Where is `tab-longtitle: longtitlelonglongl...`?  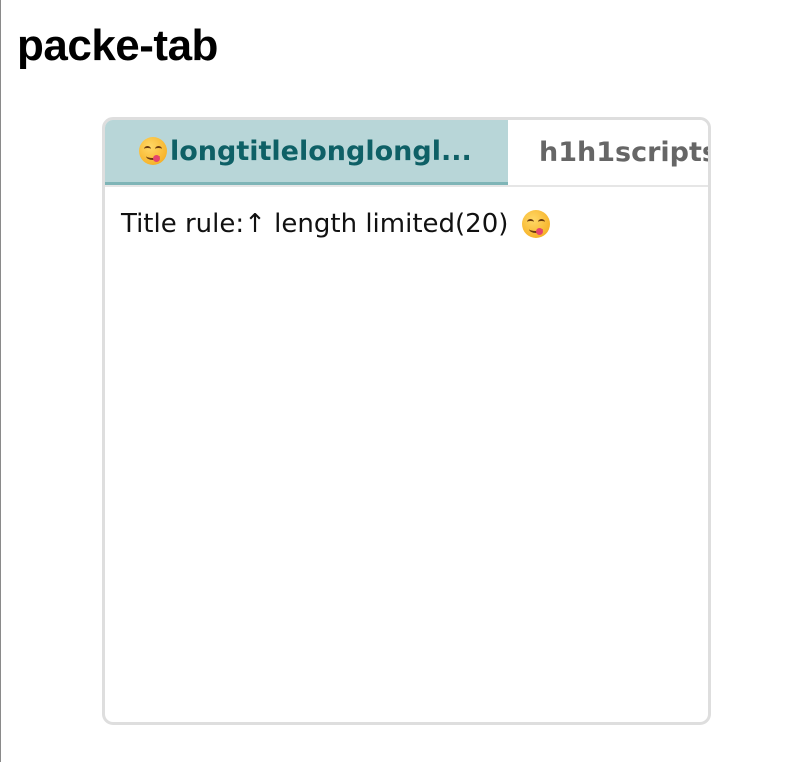
tab-longtitle: longtitlelonglongl... is located at coordinates (306, 152).